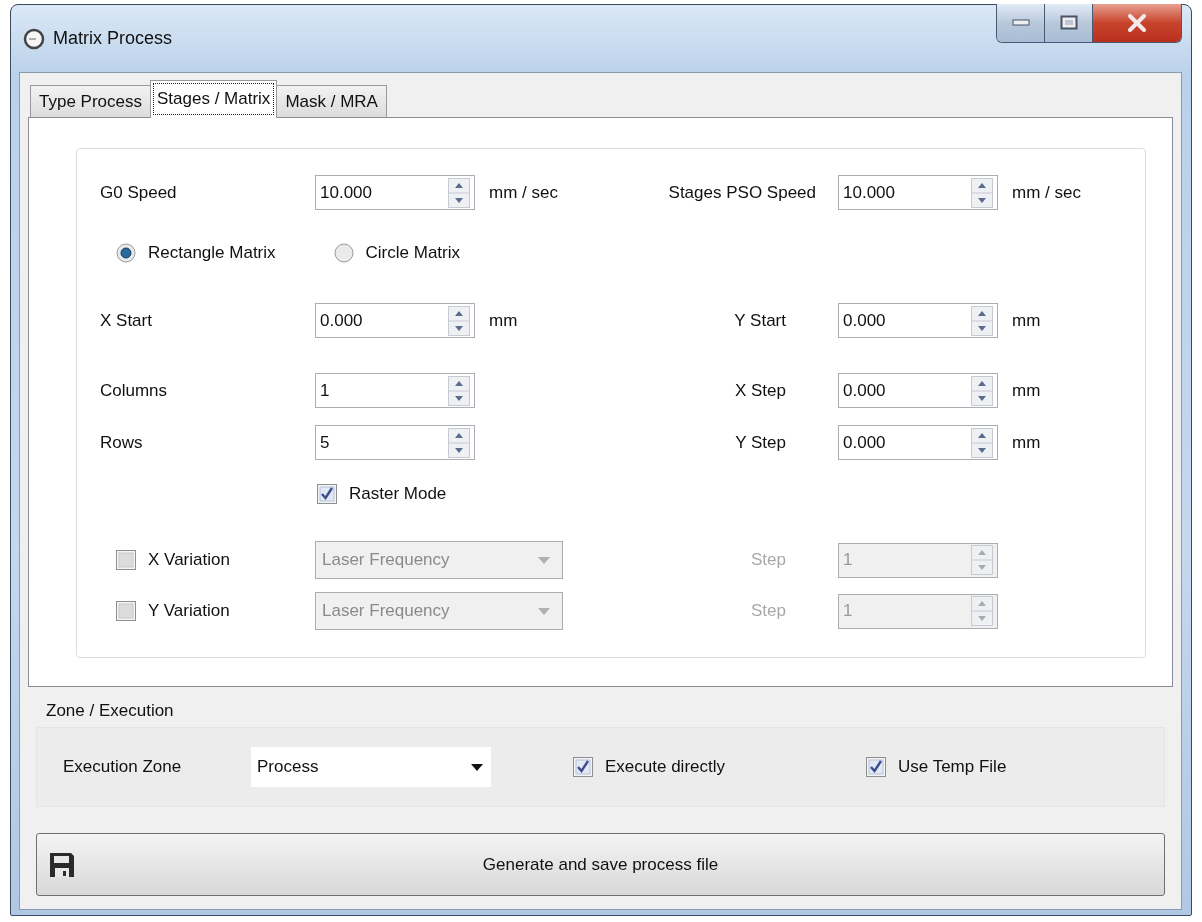  Describe the element at coordinates (126, 320) in the screenshot. I see `field-label: X Start` at that location.